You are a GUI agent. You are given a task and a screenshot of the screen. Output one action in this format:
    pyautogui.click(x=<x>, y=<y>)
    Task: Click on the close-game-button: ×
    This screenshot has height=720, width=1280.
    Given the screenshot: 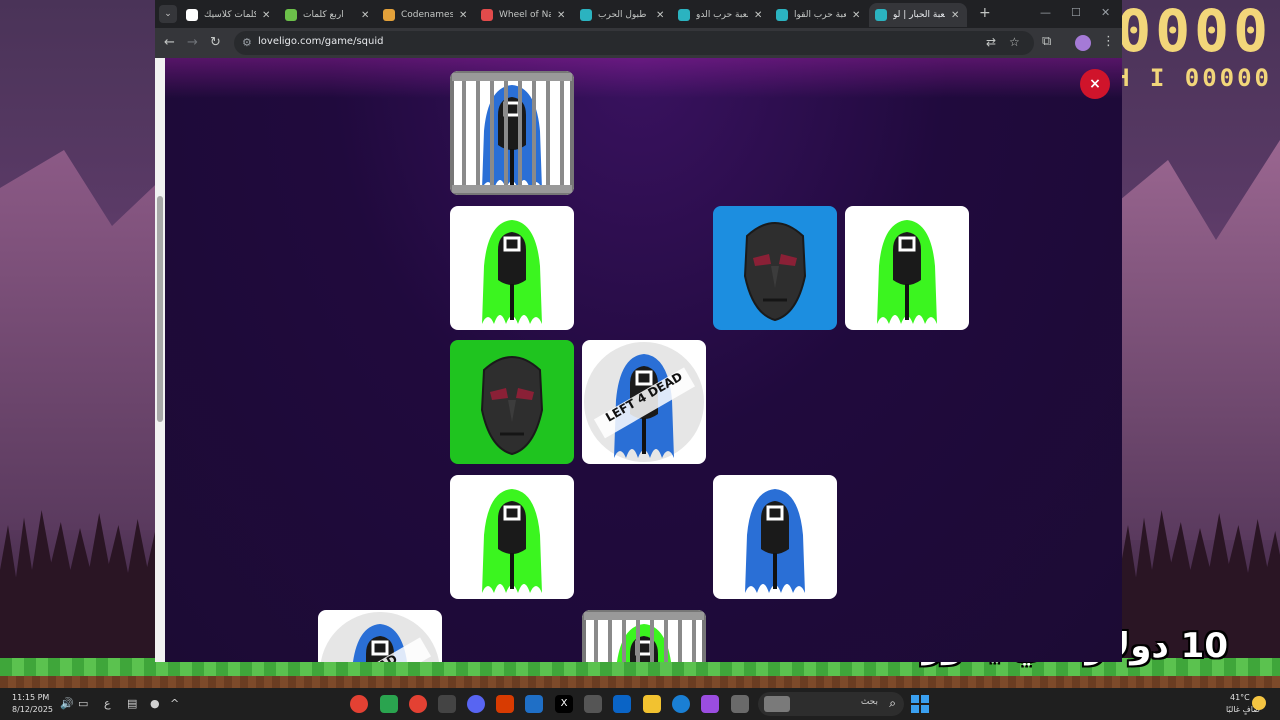 What is the action you would take?
    pyautogui.click(x=1095, y=84)
    